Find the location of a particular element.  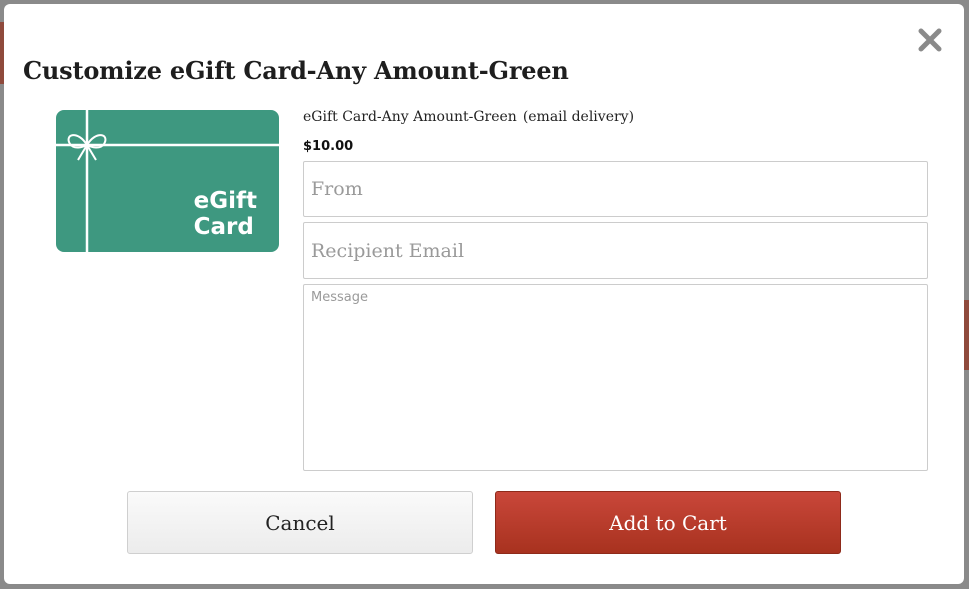

delivery-type: (email delivery) is located at coordinates (578, 117).